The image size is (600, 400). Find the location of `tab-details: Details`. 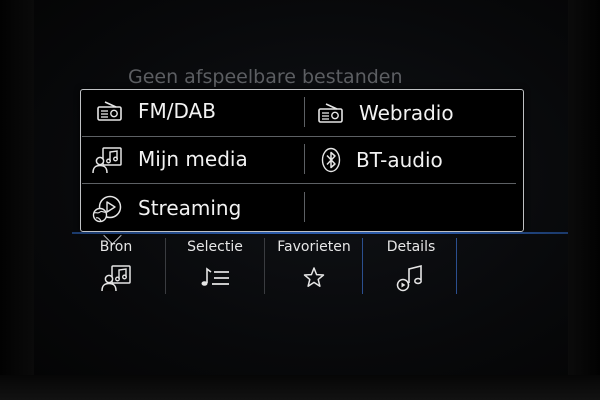

tab-details: Details is located at coordinates (411, 265).